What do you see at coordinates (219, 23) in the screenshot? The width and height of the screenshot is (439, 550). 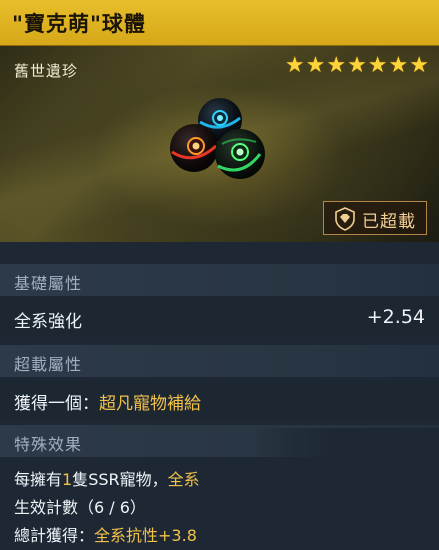 I see `title-bar: "寶克萌"球體` at bounding box center [219, 23].